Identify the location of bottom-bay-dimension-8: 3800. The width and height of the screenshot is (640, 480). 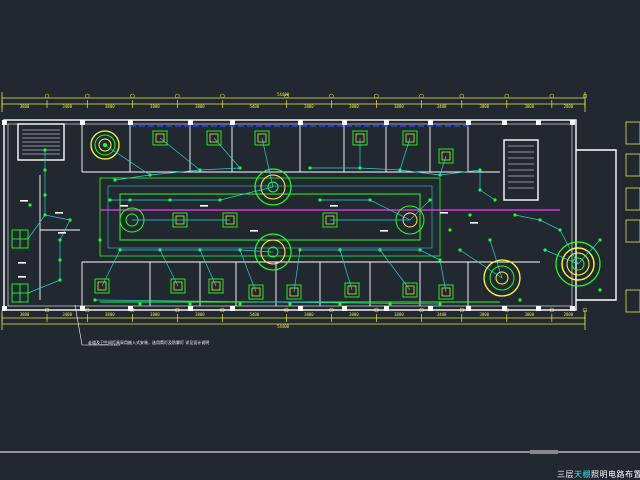
(399, 314).